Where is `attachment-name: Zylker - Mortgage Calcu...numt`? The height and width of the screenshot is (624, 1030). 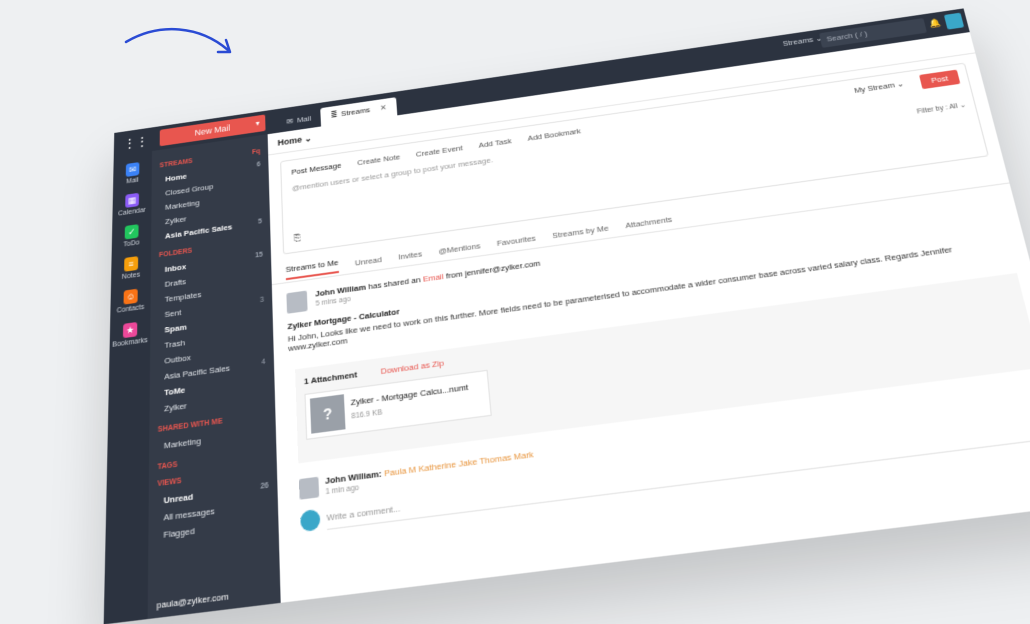 attachment-name: Zylker - Mortgage Calcu...numt is located at coordinates (409, 394).